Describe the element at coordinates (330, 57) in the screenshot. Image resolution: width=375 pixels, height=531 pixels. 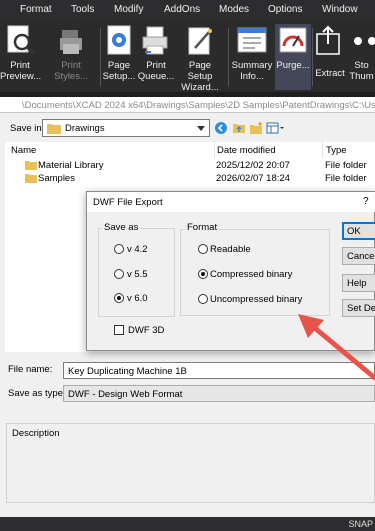
I see `extract-button: Extract` at that location.